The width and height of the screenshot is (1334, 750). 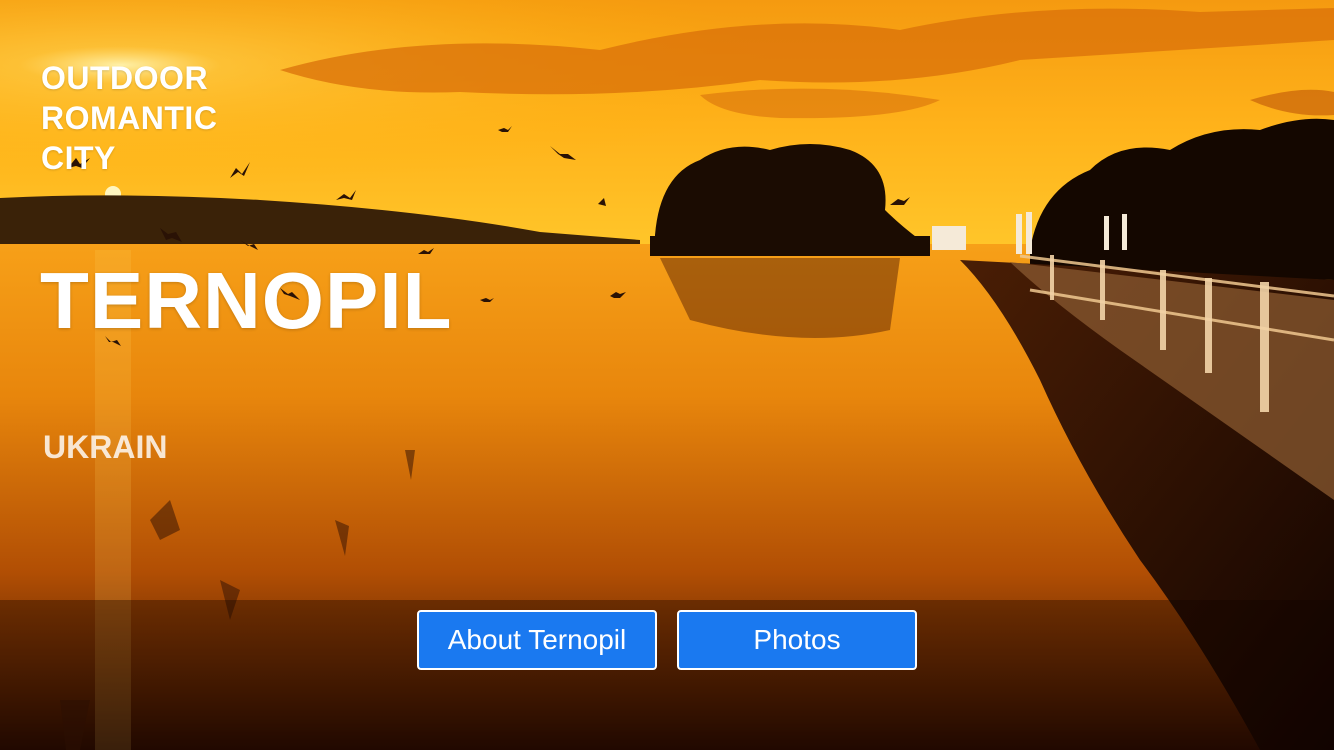 What do you see at coordinates (537, 640) in the screenshot?
I see `about-ternopil-button: About Ternopil` at bounding box center [537, 640].